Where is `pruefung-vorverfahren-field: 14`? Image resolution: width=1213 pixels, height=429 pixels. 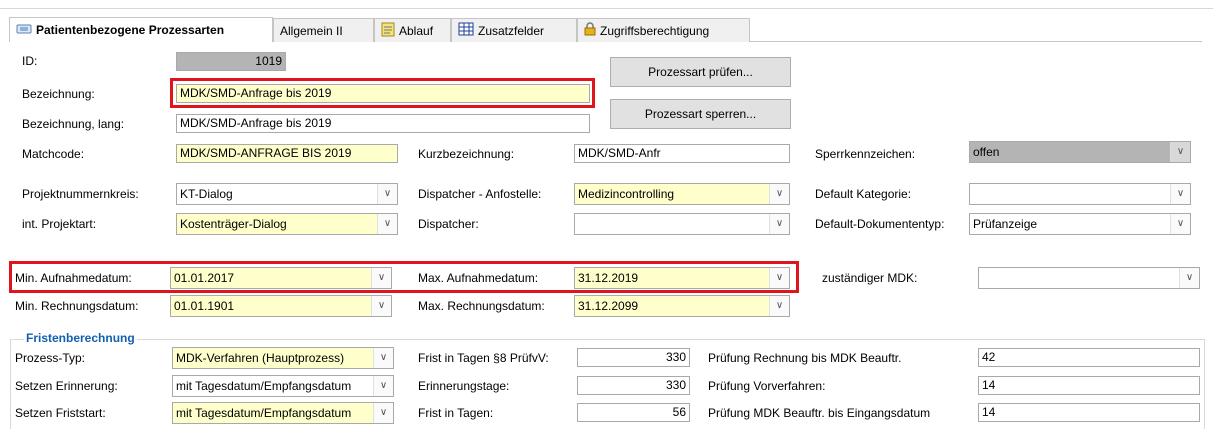 pruefung-vorverfahren-field: 14 is located at coordinates (1089, 385).